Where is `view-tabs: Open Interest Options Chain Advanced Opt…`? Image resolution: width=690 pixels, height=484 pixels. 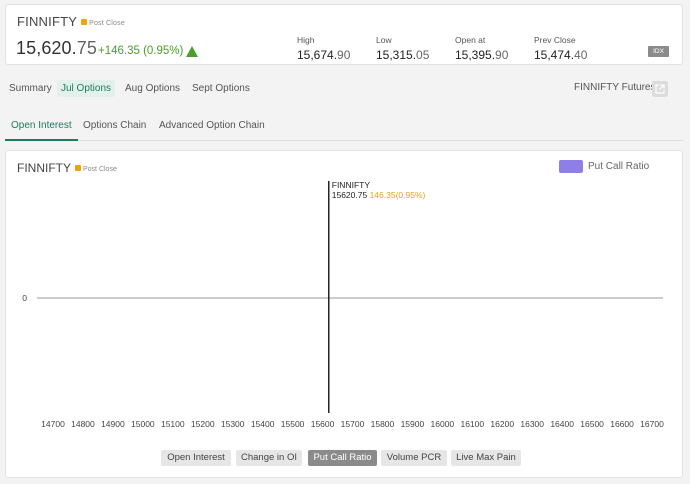 view-tabs: Open Interest Options Chain Advanced Opt… is located at coordinates (344, 127).